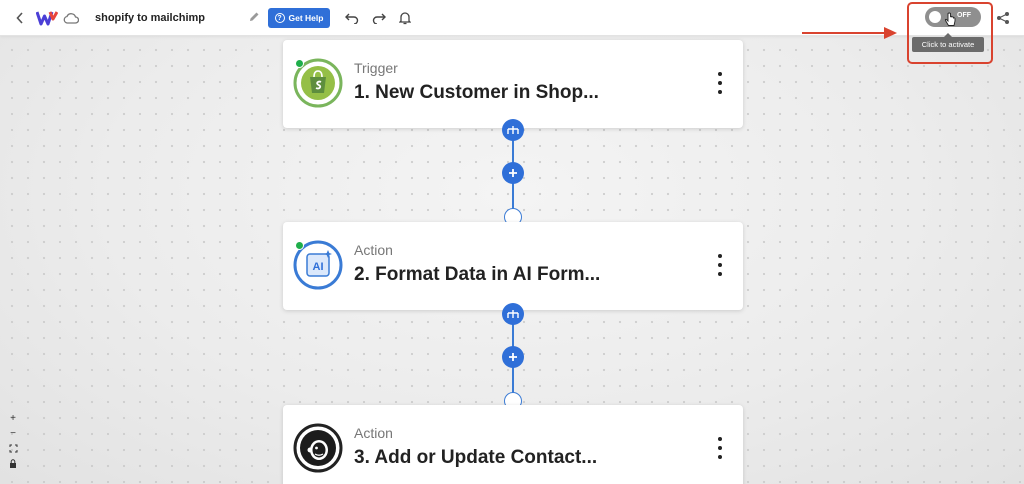 Image resolution: width=1024 pixels, height=484 pixels. I want to click on get-help-button: ? Get Help, so click(299, 18).